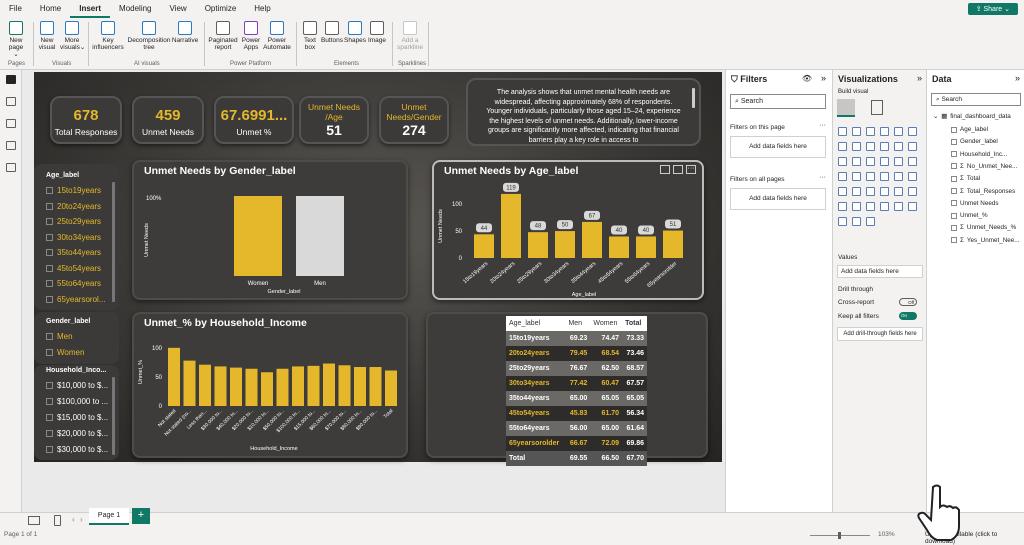 The image size is (1024, 545). Describe the element at coordinates (576, 413) in the screenshot. I see `table-row: 45to54years 45.83 61.70 56.34` at that location.